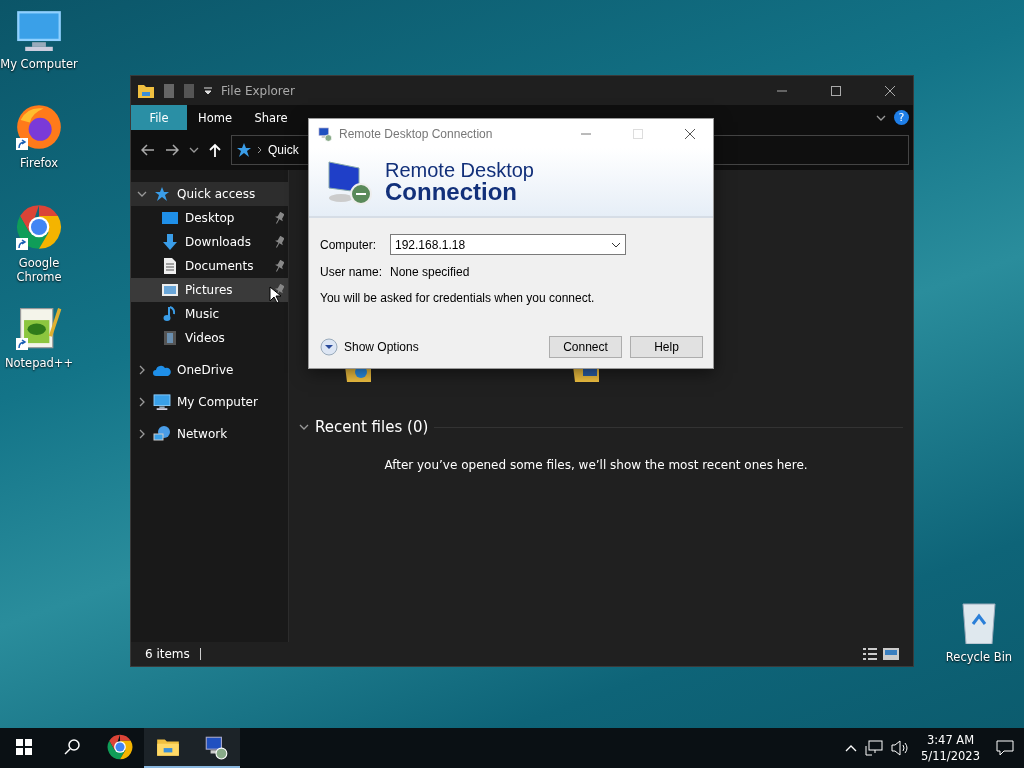 The width and height of the screenshot is (1024, 768). What do you see at coordinates (208, 90) in the screenshot?
I see `customize-toolbar-icon` at bounding box center [208, 90].